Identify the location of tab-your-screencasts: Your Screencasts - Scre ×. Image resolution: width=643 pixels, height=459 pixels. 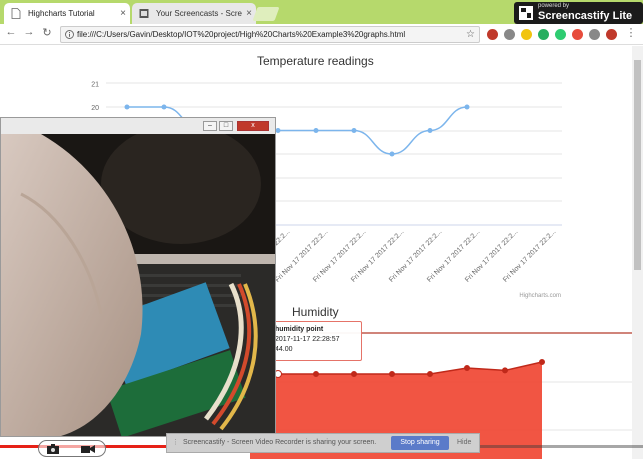
(194, 13).